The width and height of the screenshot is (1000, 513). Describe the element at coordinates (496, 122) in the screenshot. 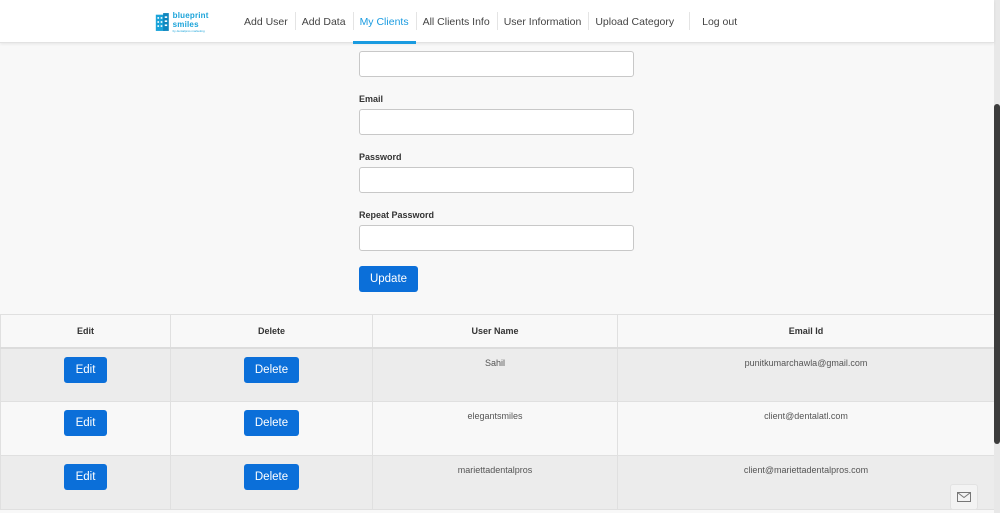

I see `email-field` at that location.